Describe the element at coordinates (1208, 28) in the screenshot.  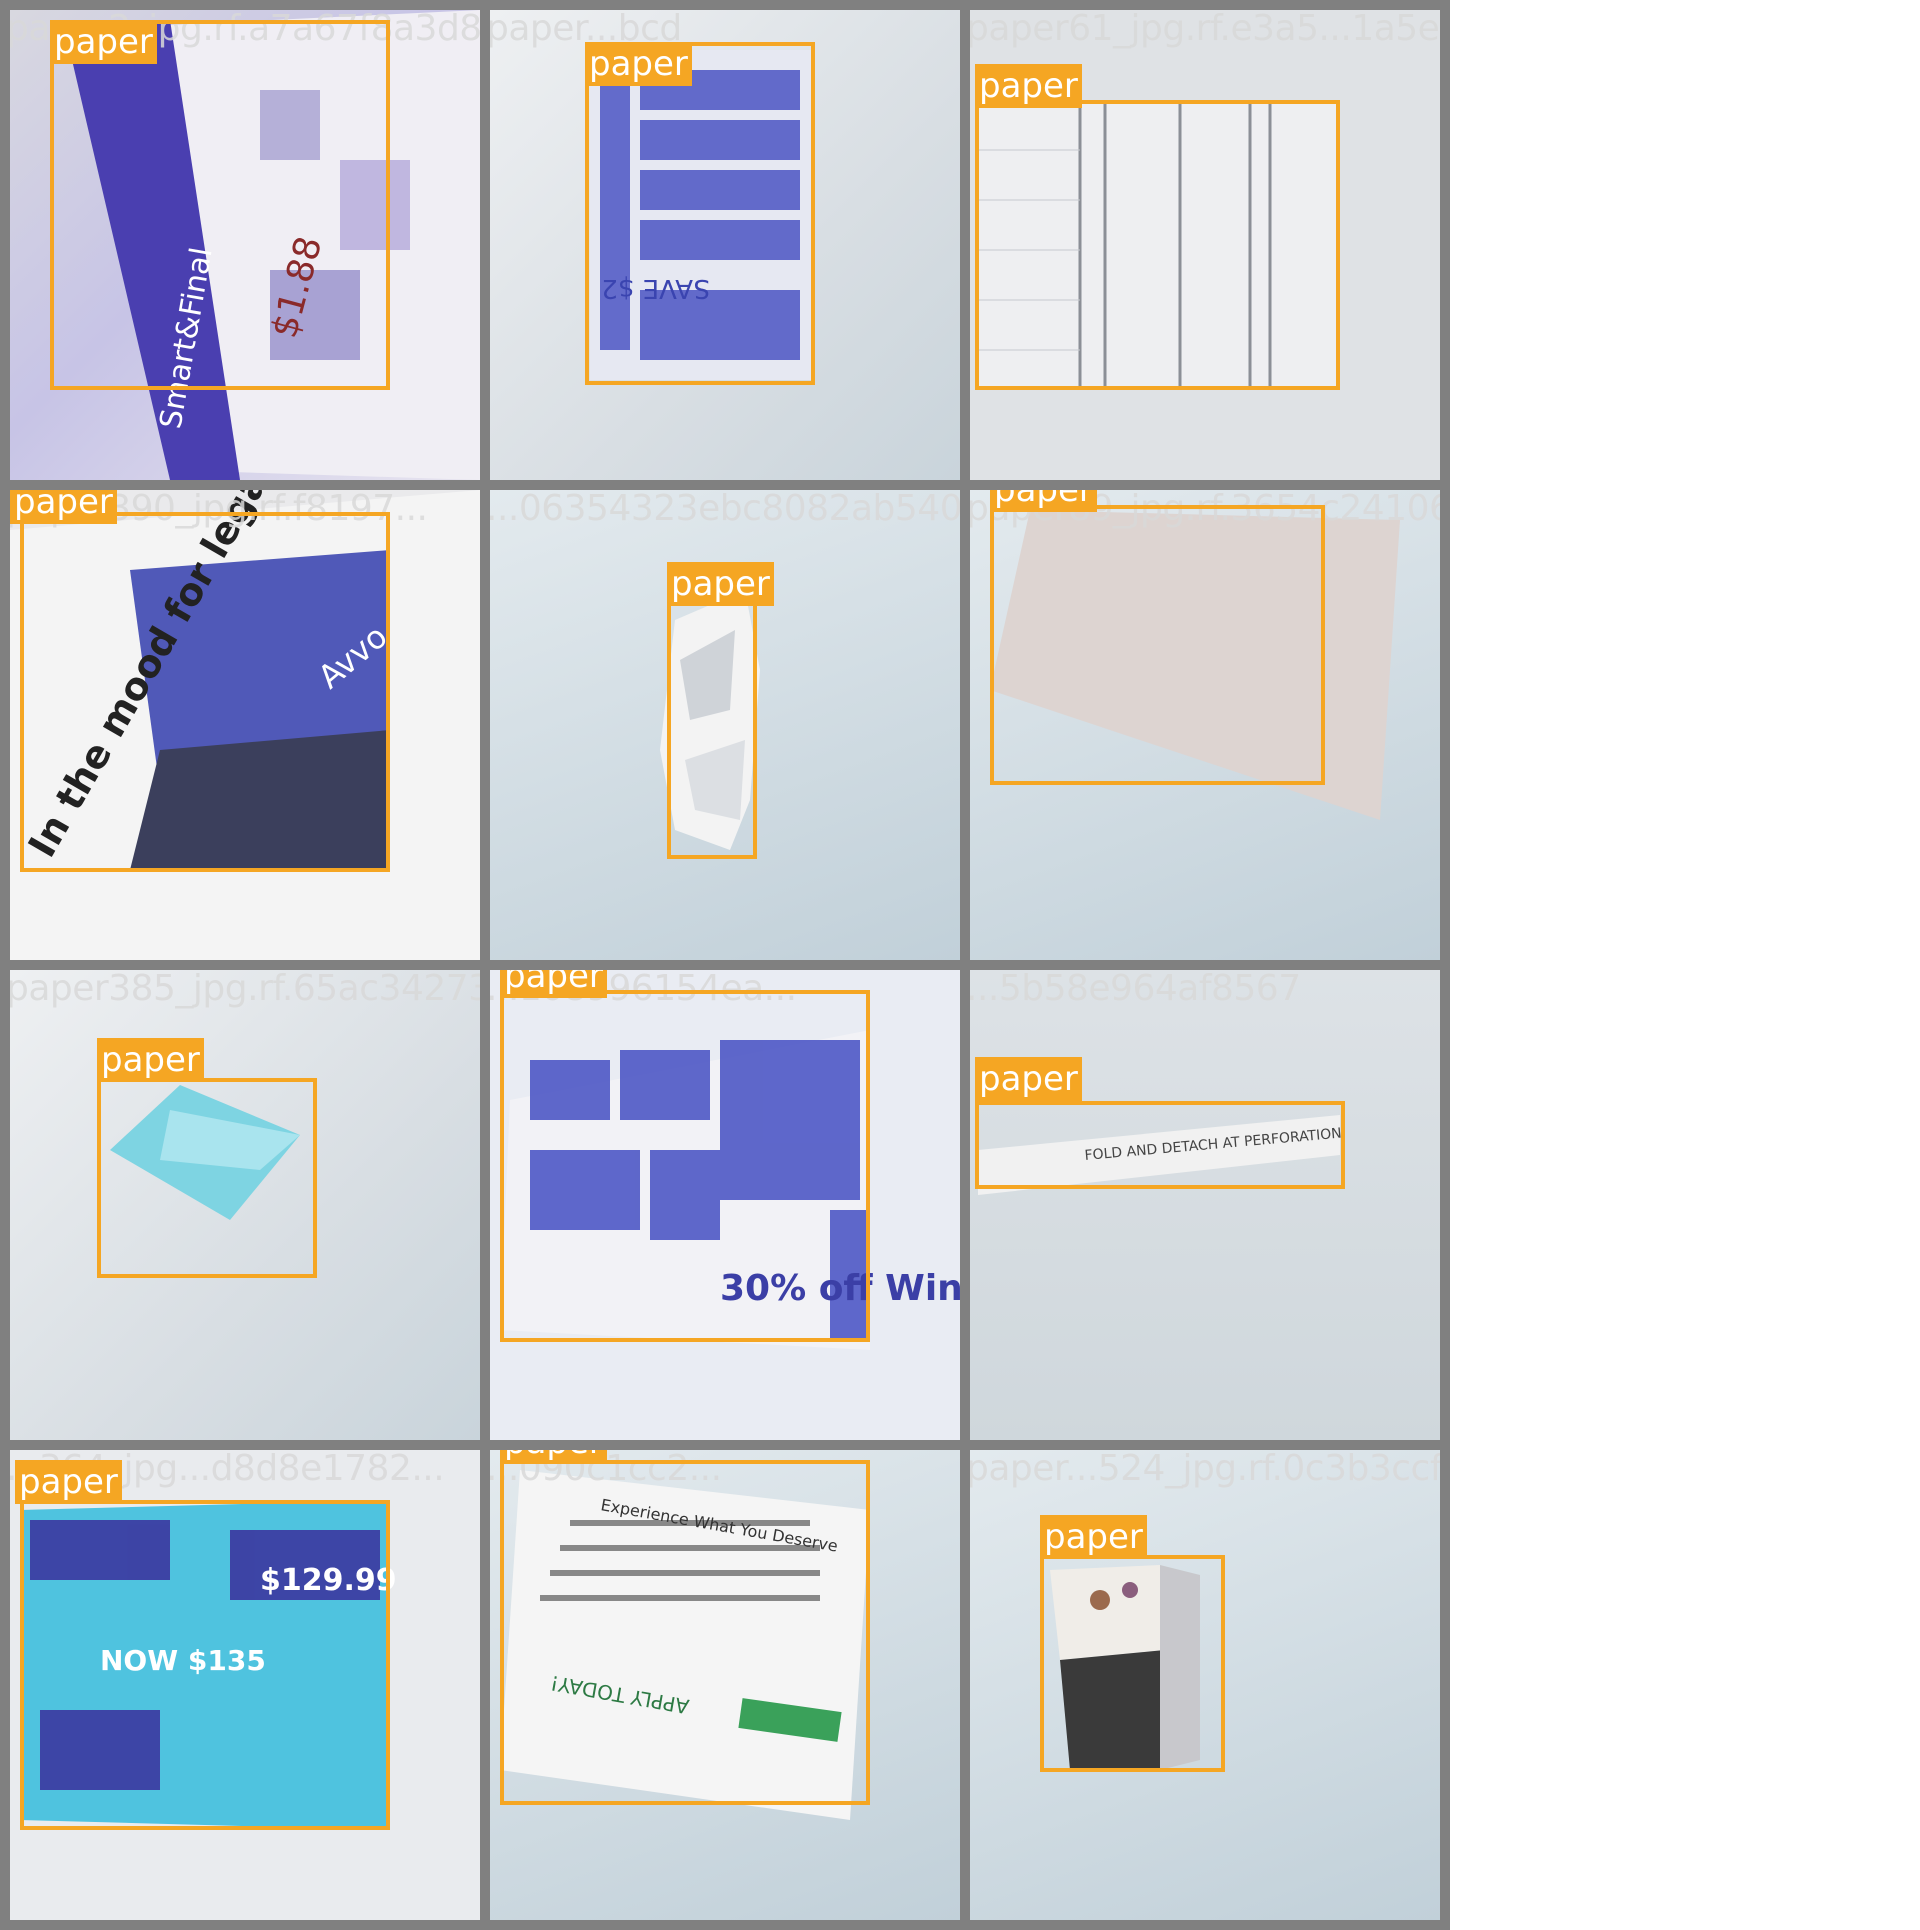
I see `filename-label: paper61_jpg.rf.e3a5...1a5e45a8747fcd` at that location.